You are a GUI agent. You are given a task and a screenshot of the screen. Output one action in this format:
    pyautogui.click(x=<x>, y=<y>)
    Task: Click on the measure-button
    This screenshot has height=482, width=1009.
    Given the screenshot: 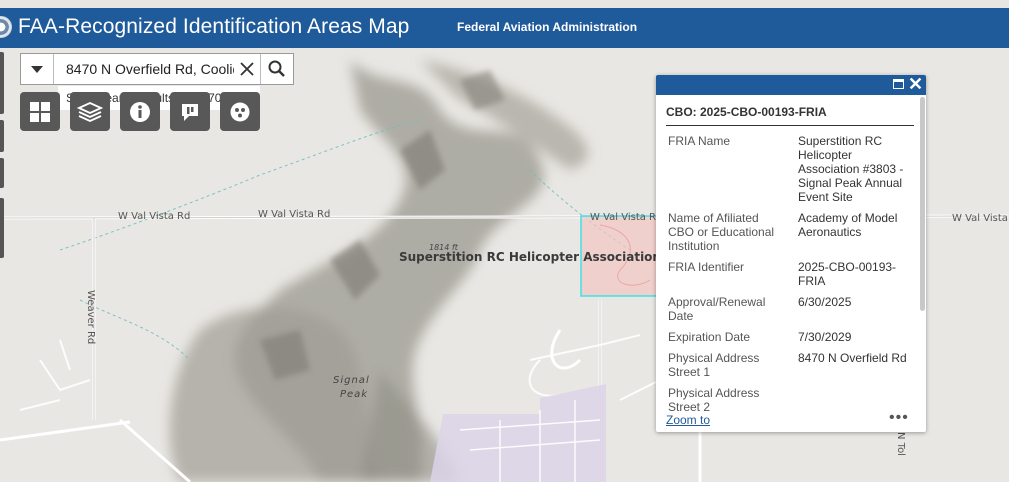 What is the action you would take?
    pyautogui.click(x=240, y=111)
    